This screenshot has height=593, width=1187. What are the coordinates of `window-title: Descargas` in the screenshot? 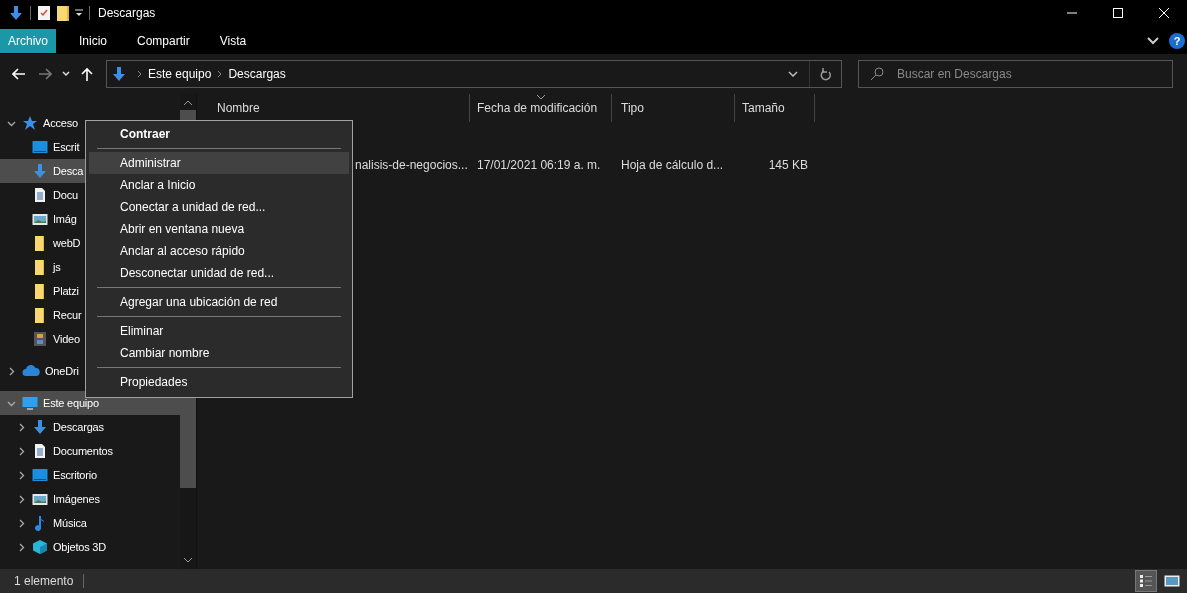 It's located at (127, 13).